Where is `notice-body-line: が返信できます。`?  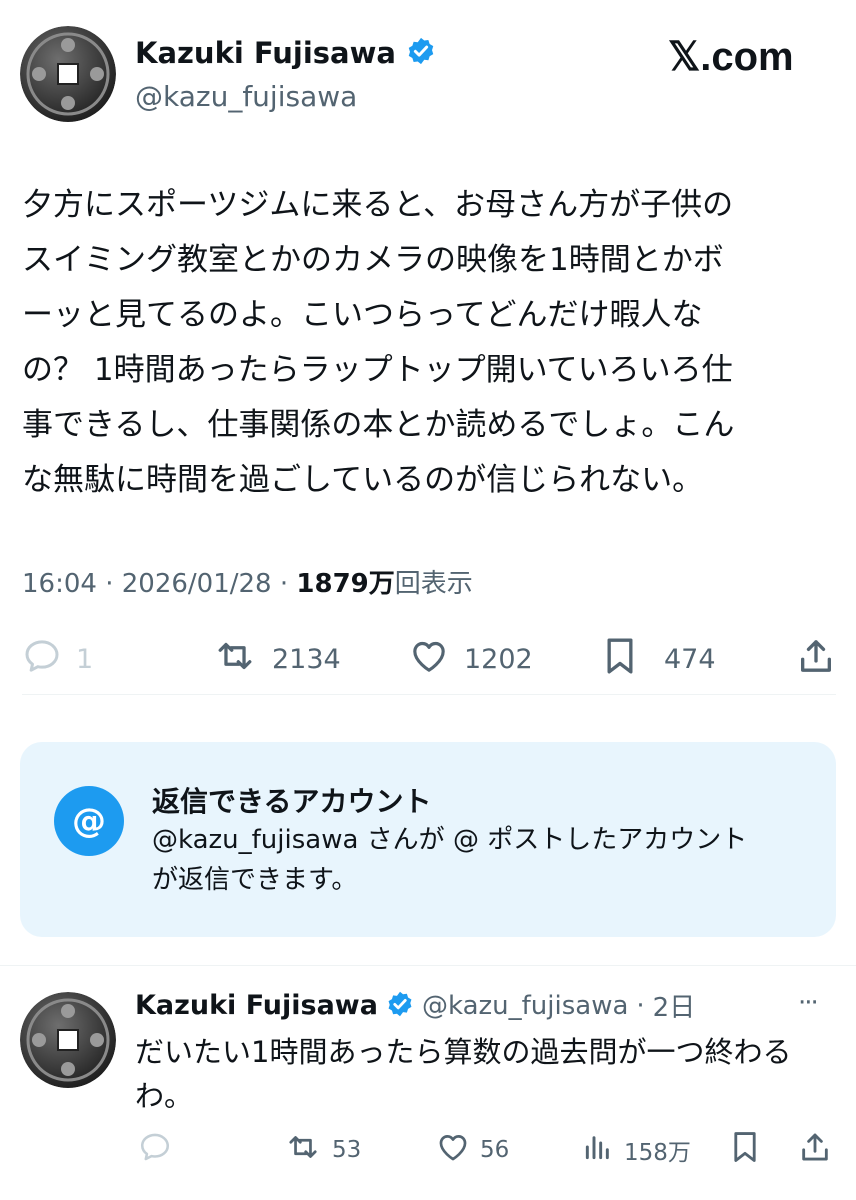 notice-body-line: が返信できます。 is located at coordinates (255, 880).